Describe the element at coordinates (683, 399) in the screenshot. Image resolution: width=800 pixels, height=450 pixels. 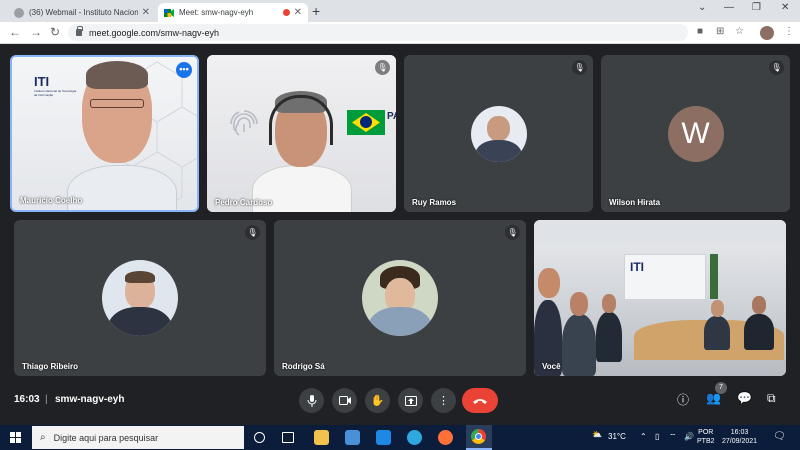
I see `meeting-details-icon: ⓘ` at that location.